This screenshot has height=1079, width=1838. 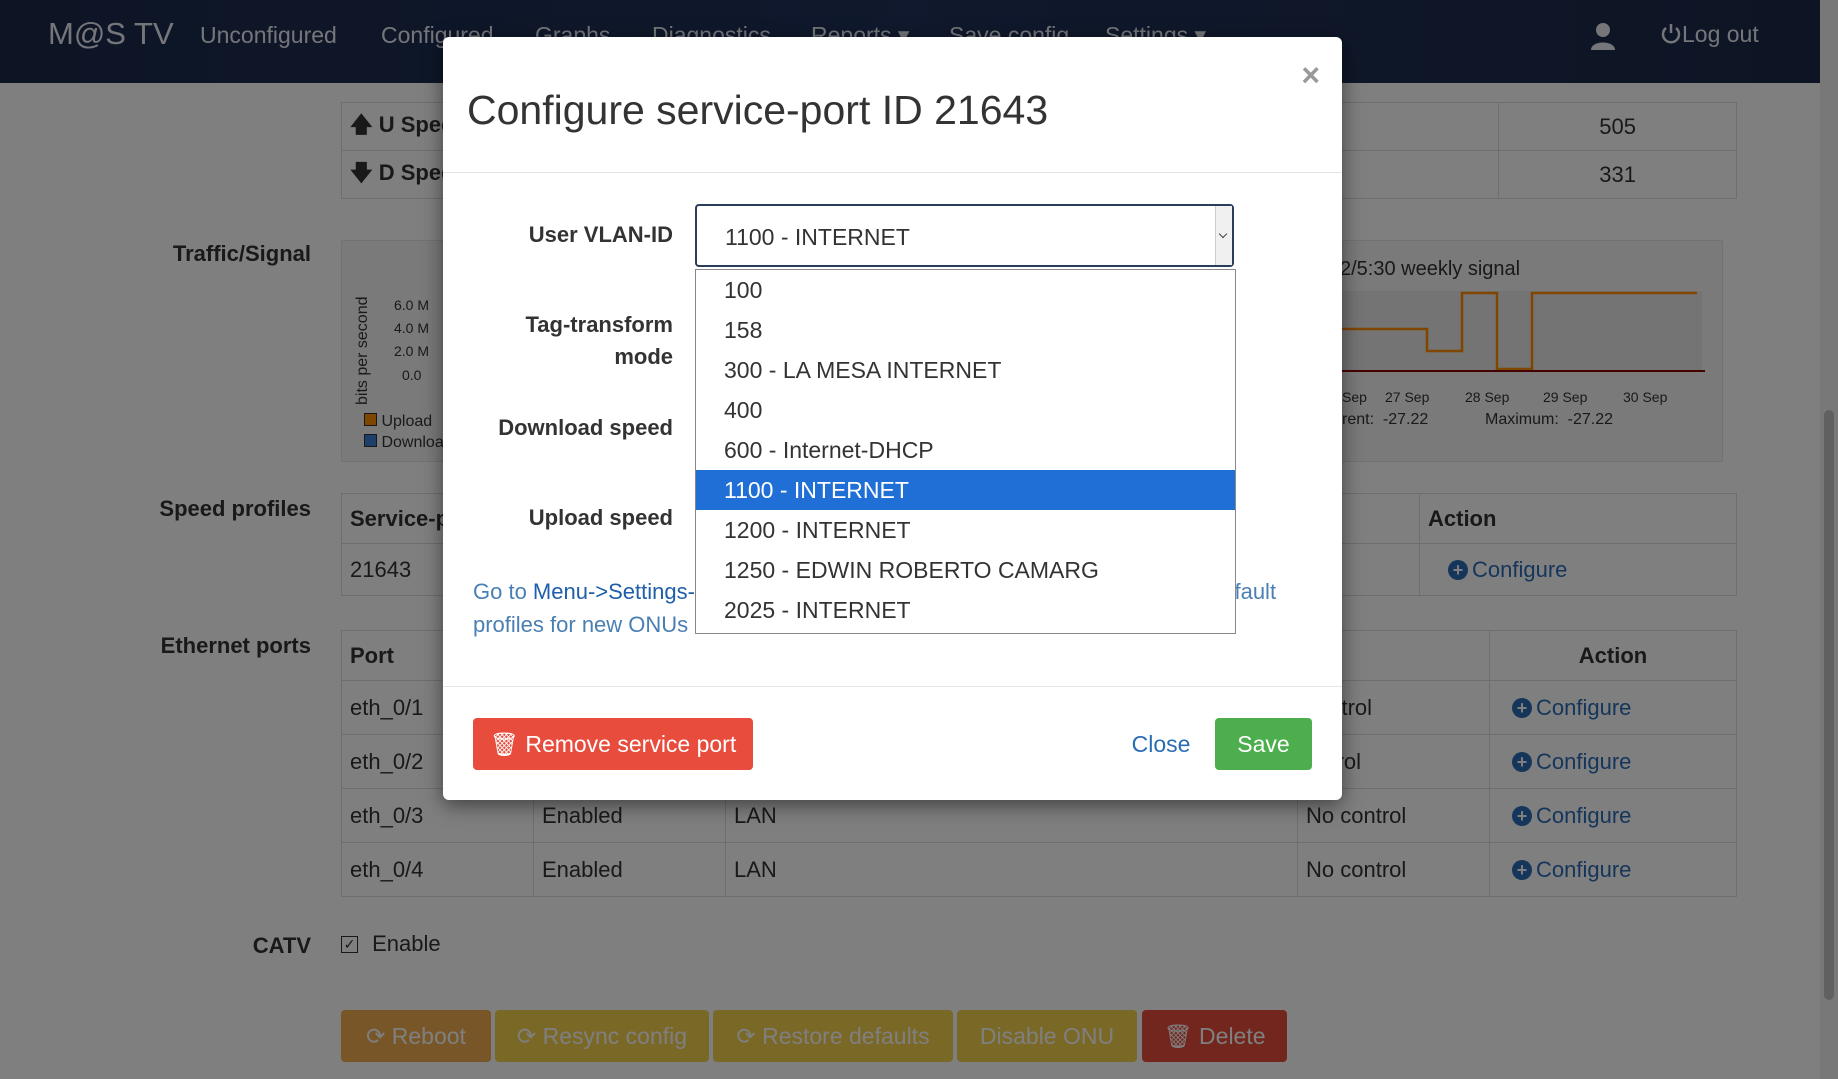 I want to click on dropdown-option: 1250 - EDWIN ROBERTO CAMARG, so click(x=965, y=570).